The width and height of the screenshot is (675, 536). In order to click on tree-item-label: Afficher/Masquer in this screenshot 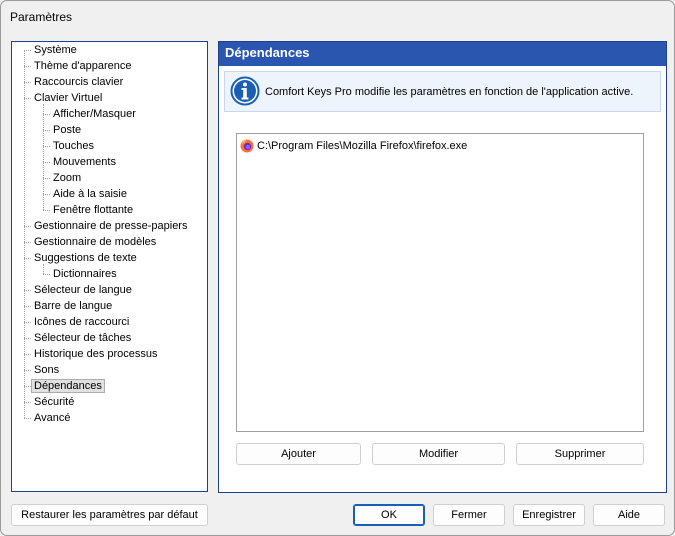, I will do `click(94, 114)`.